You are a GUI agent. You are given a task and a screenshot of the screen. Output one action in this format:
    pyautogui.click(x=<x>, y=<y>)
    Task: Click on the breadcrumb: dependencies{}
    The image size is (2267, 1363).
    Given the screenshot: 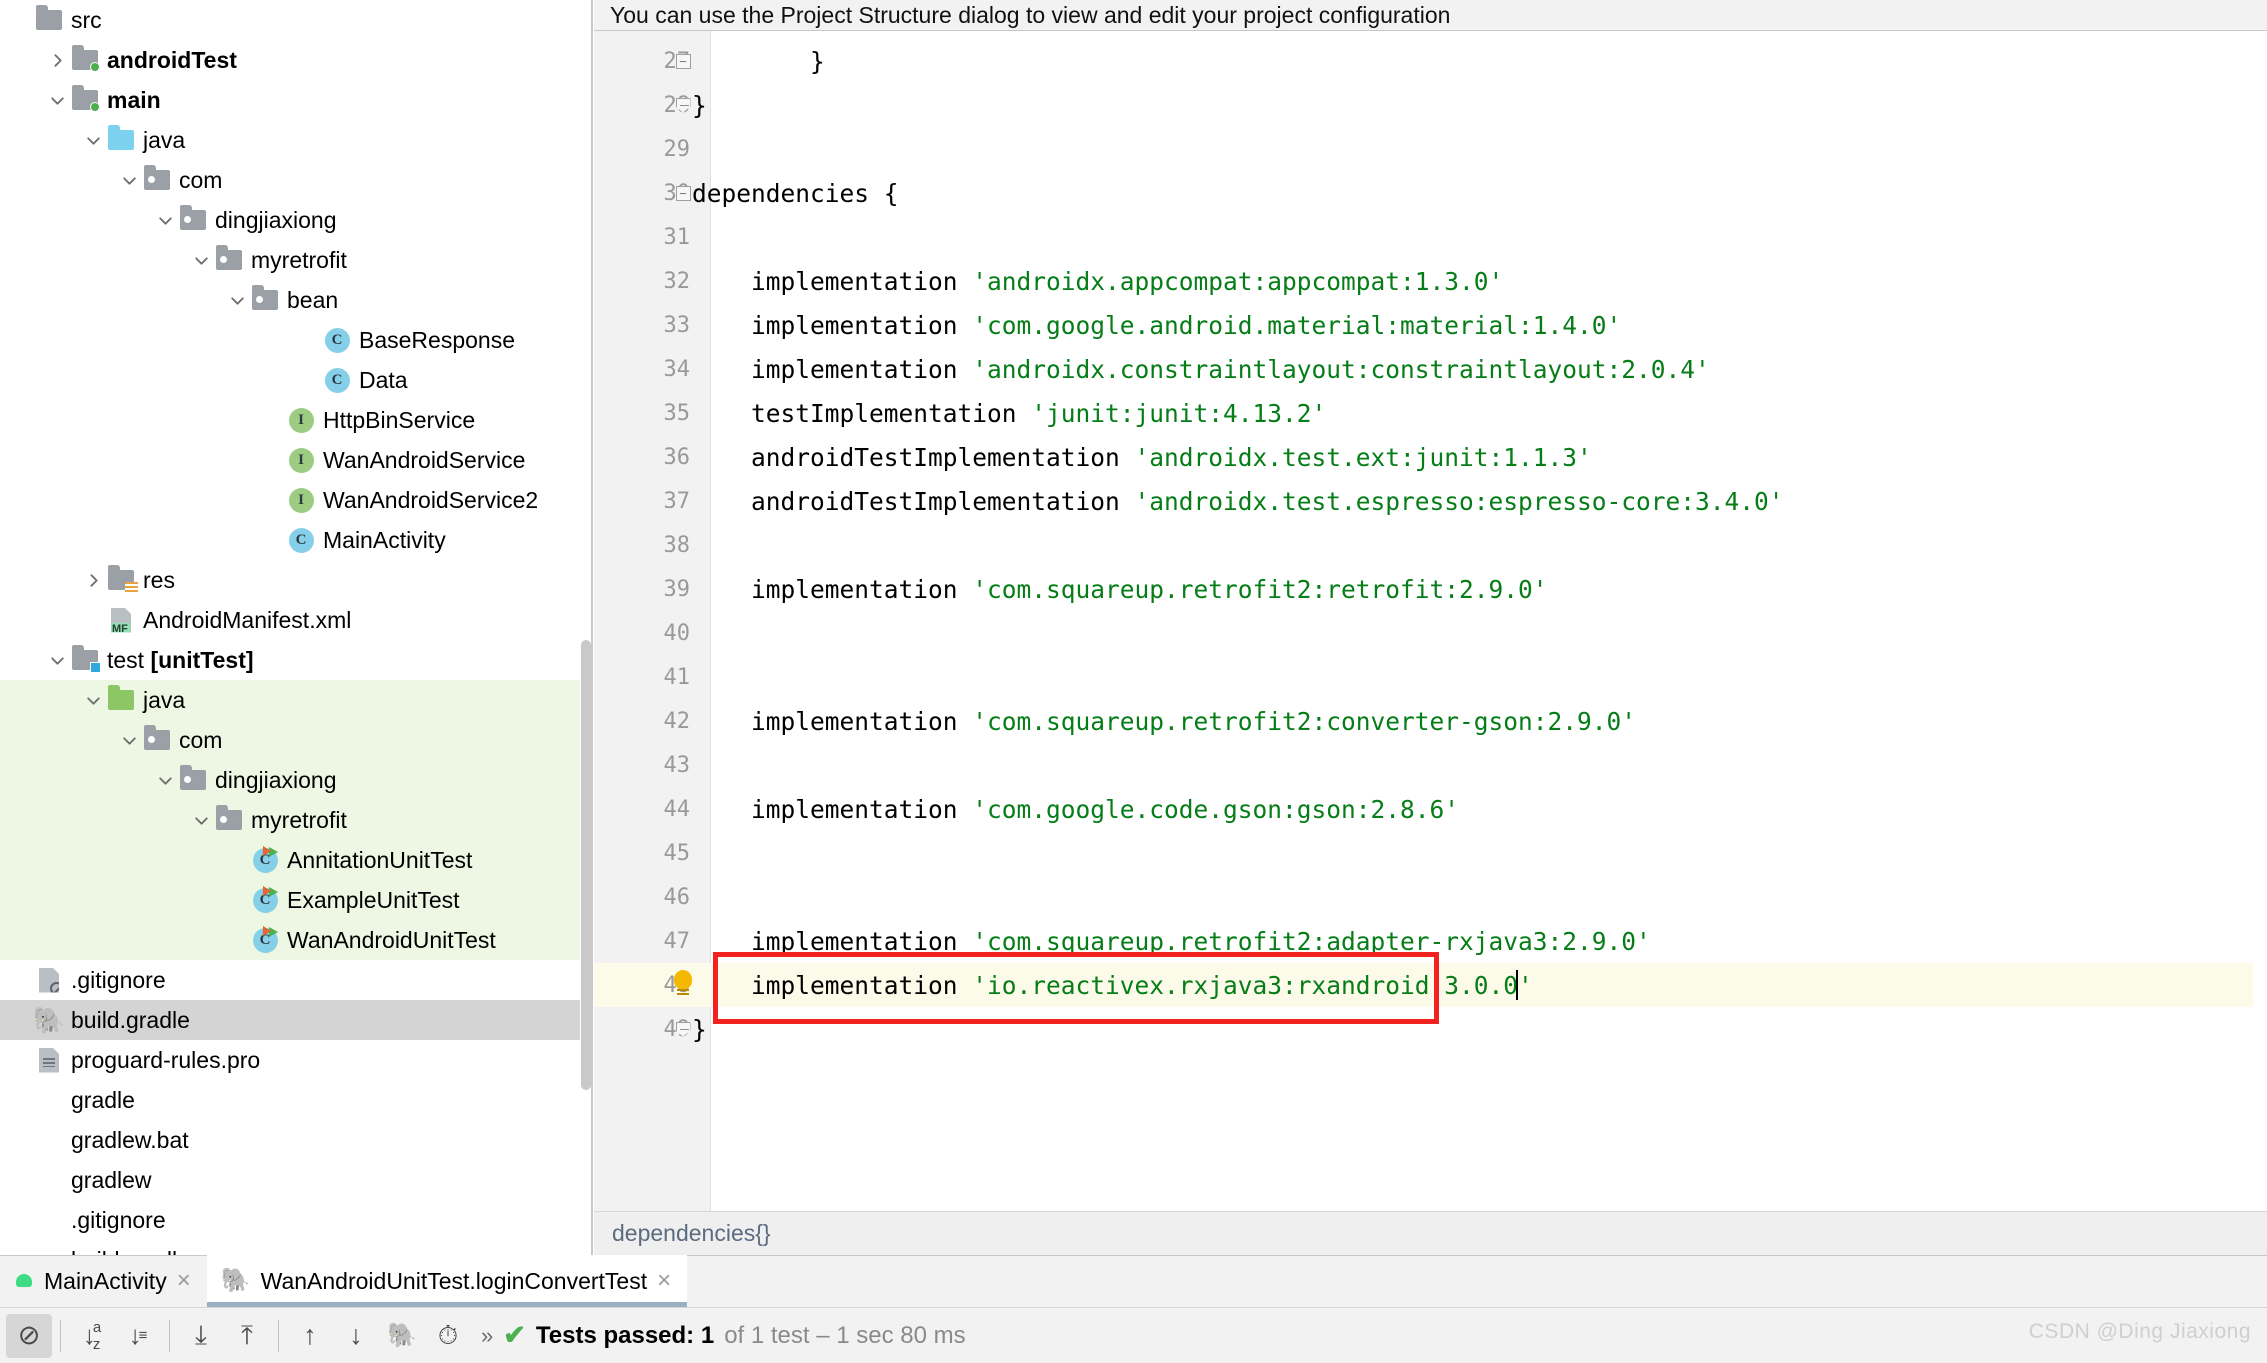 What is the action you would take?
    pyautogui.click(x=1430, y=1233)
    